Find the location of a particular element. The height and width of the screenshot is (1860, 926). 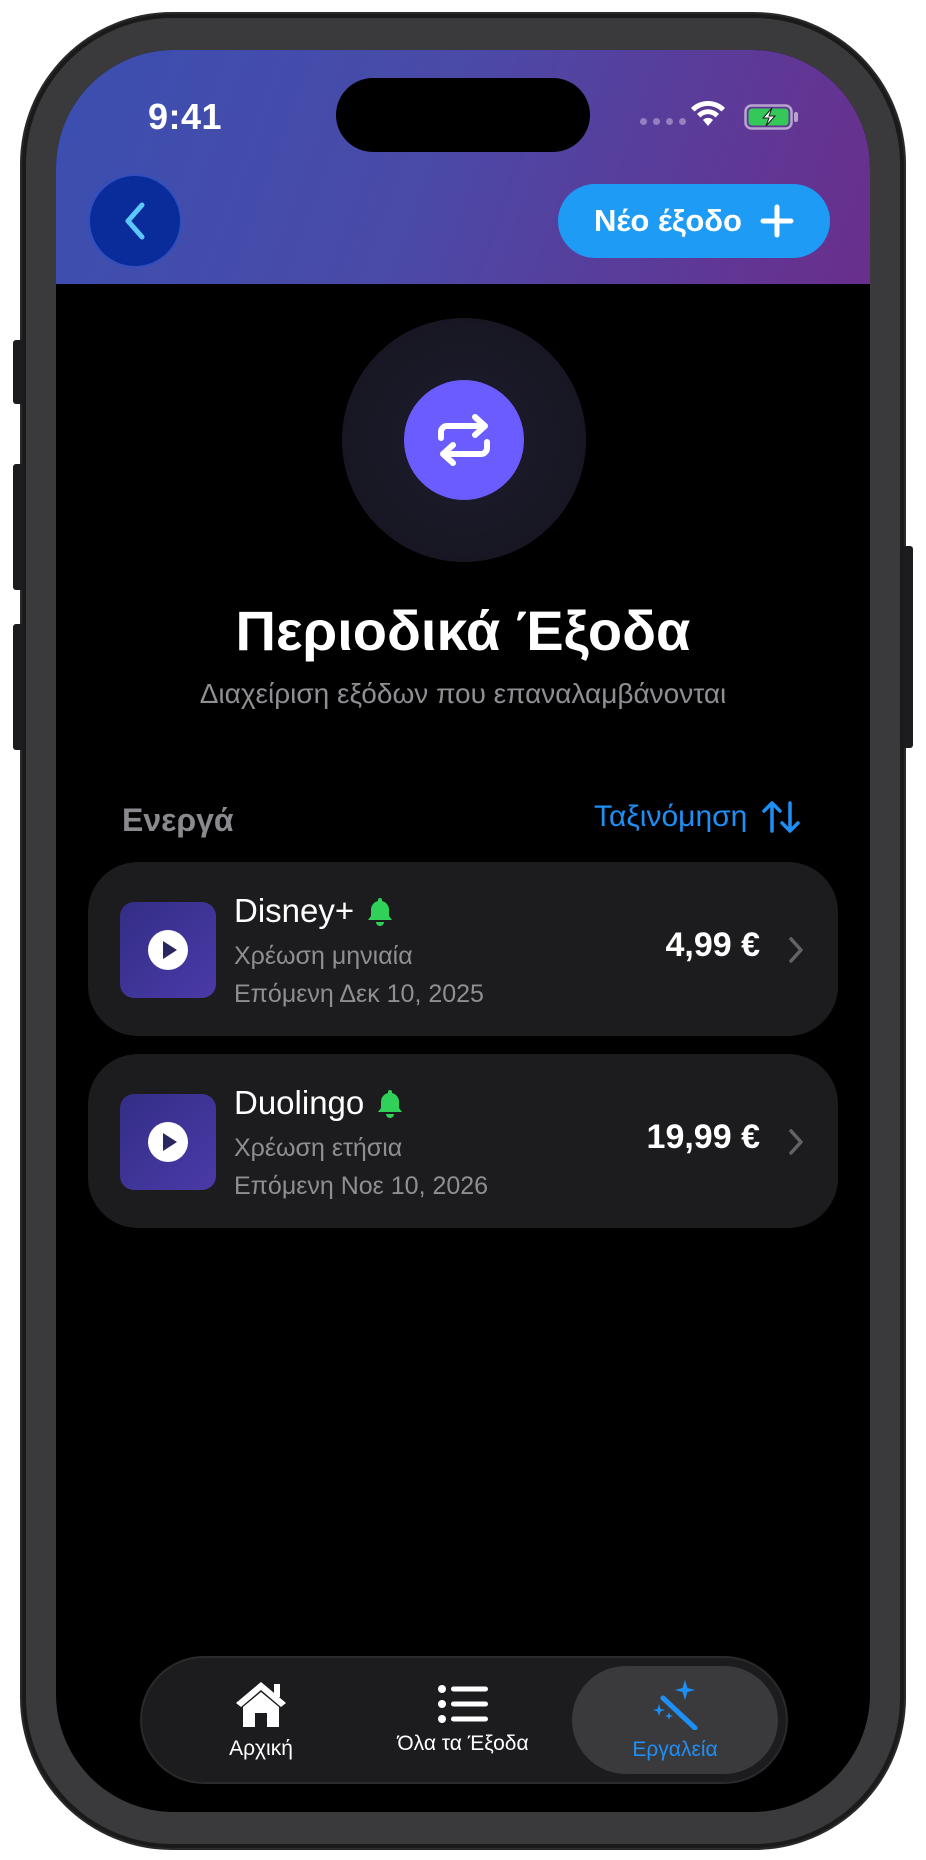

sort-label: Ταξινόμηση is located at coordinates (671, 816).